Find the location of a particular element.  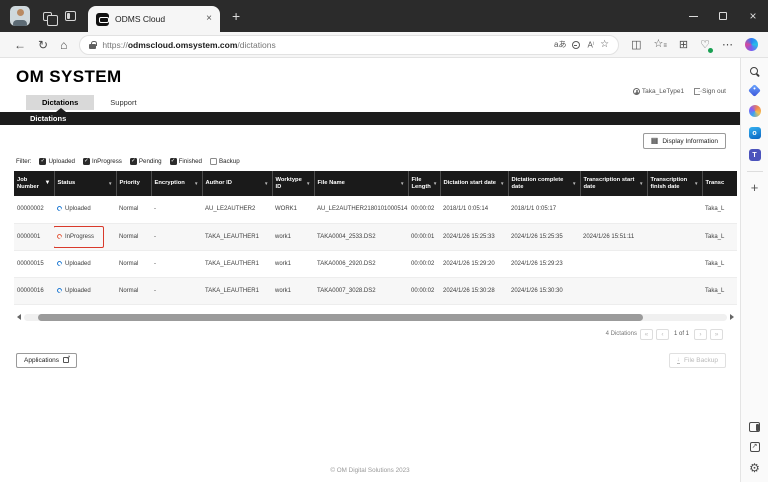

display-information-button: ▦ Display Information is located at coordinates (684, 141).